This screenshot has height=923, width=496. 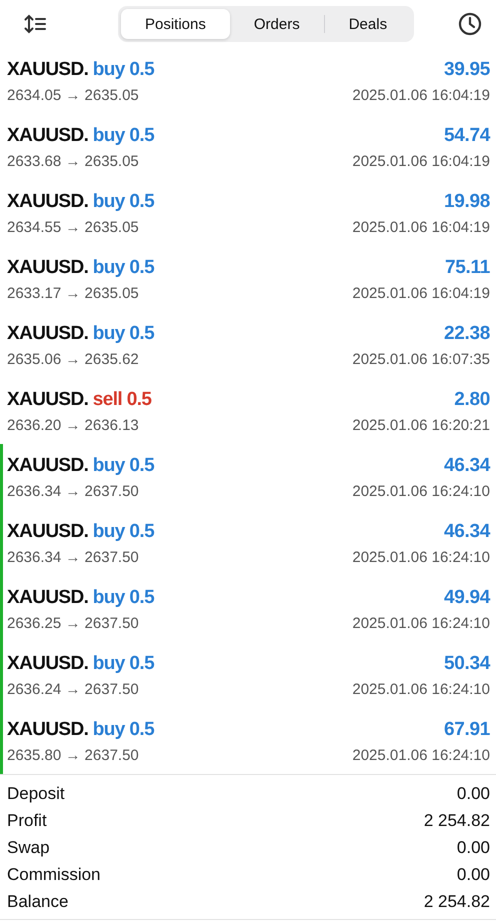 I want to click on profit: 67.91, so click(x=467, y=729).